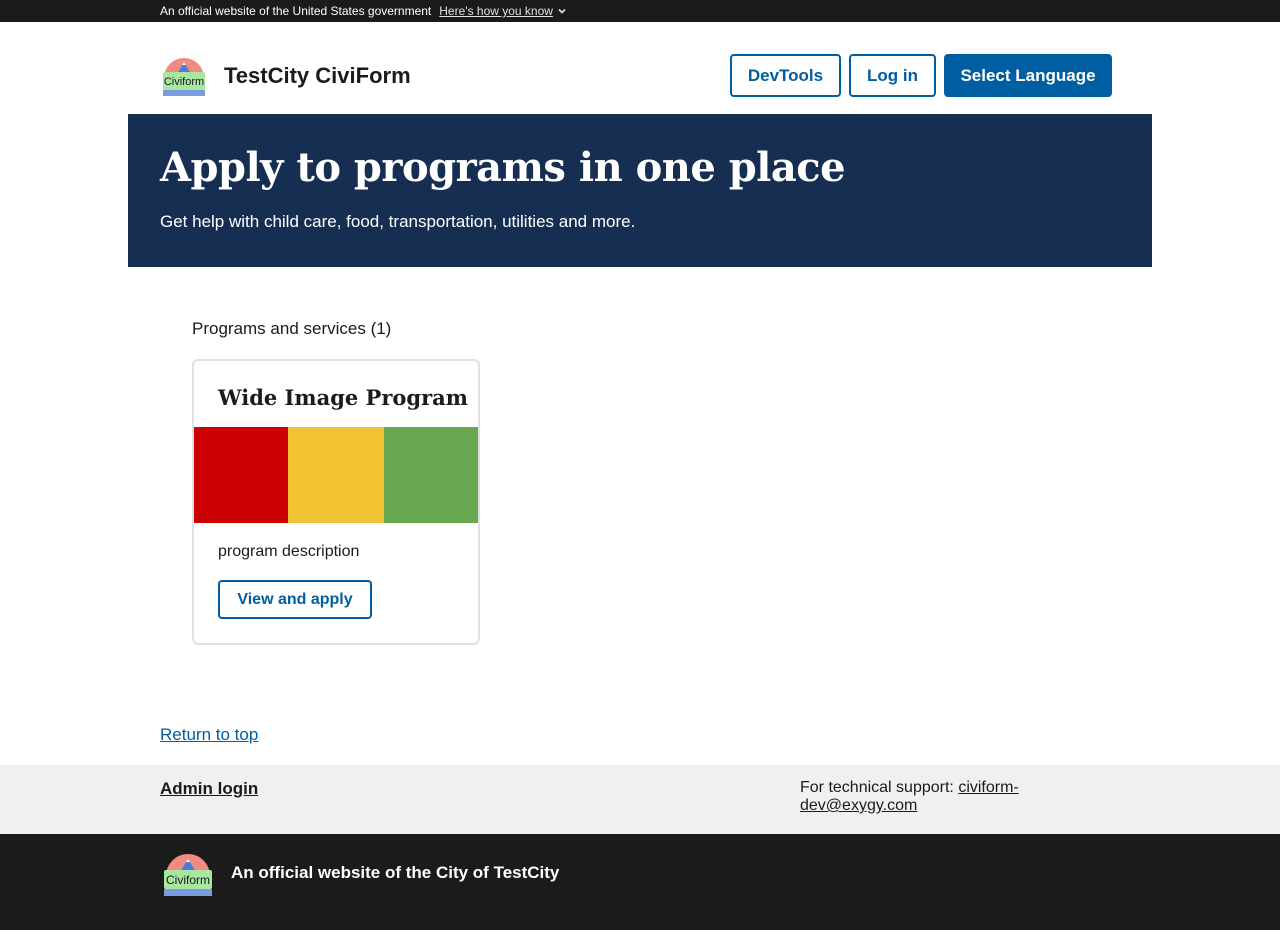  I want to click on footer-logo-text: Civiform, so click(188, 880).